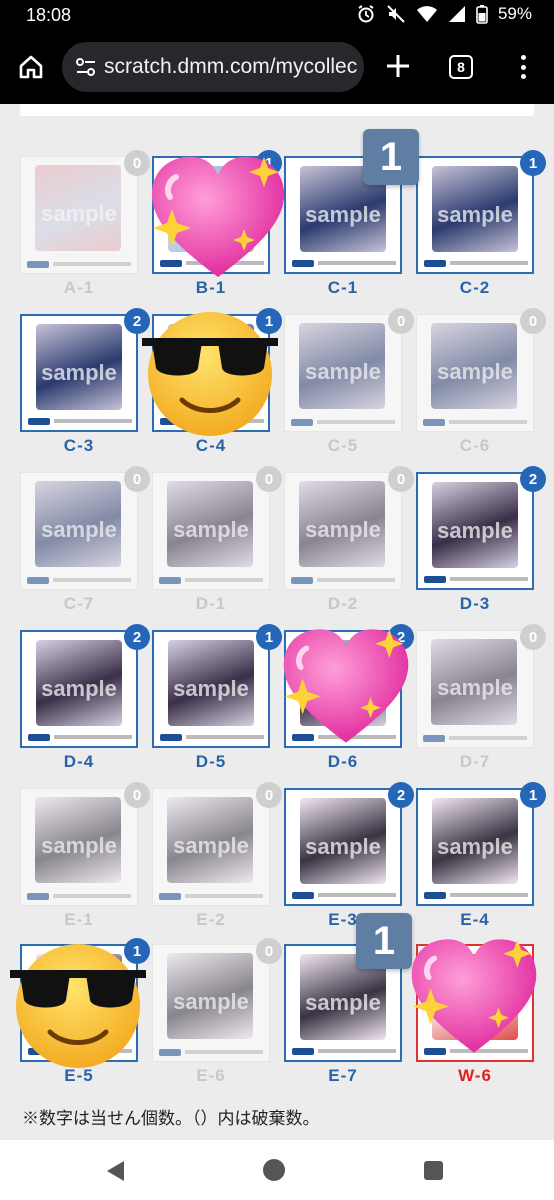 This screenshot has width=554, height=1200. I want to click on site-settings-icon, so click(86, 67).